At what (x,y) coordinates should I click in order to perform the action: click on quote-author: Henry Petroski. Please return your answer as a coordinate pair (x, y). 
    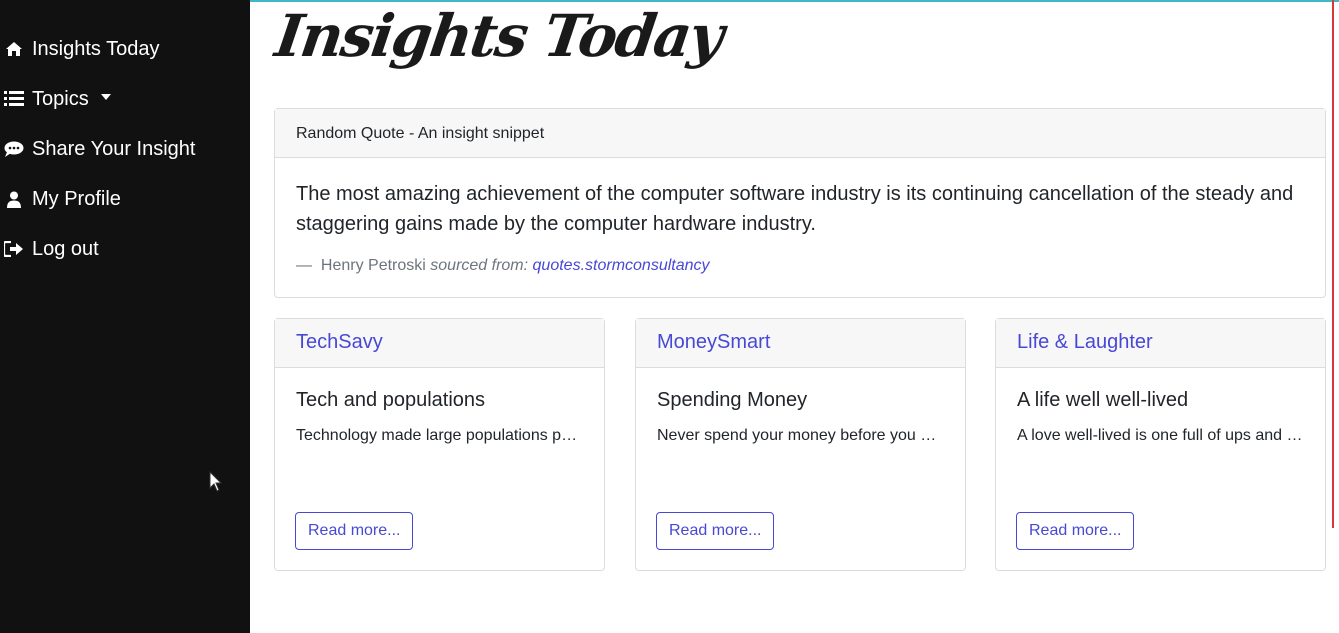
    Looking at the image, I should click on (373, 265).